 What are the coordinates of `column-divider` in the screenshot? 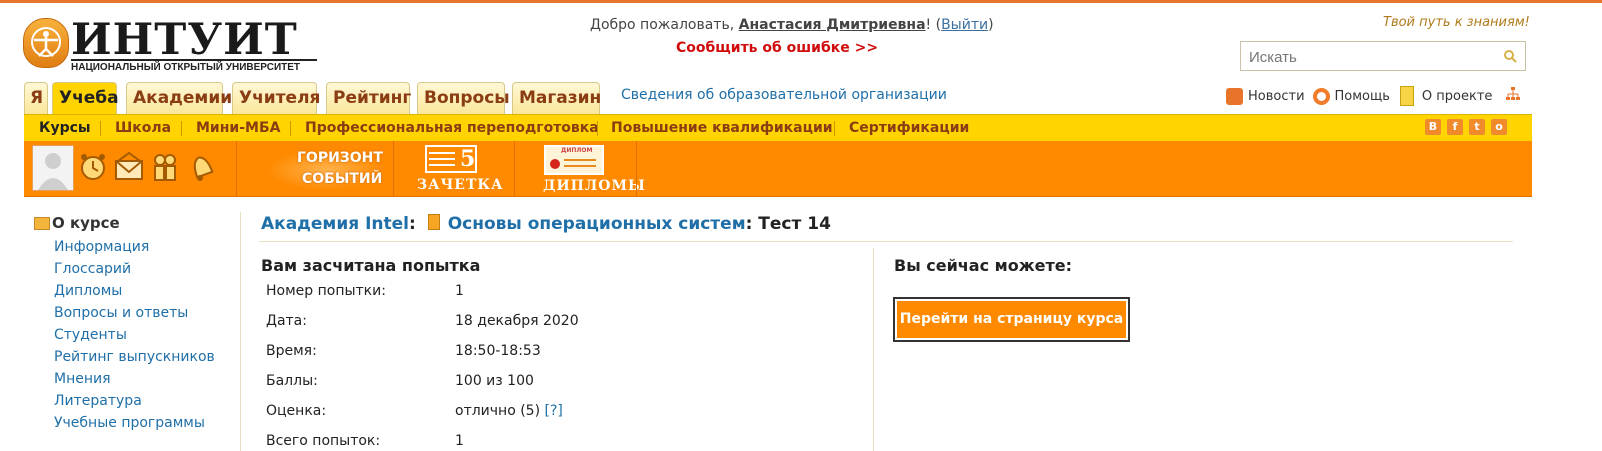 It's located at (873, 349).